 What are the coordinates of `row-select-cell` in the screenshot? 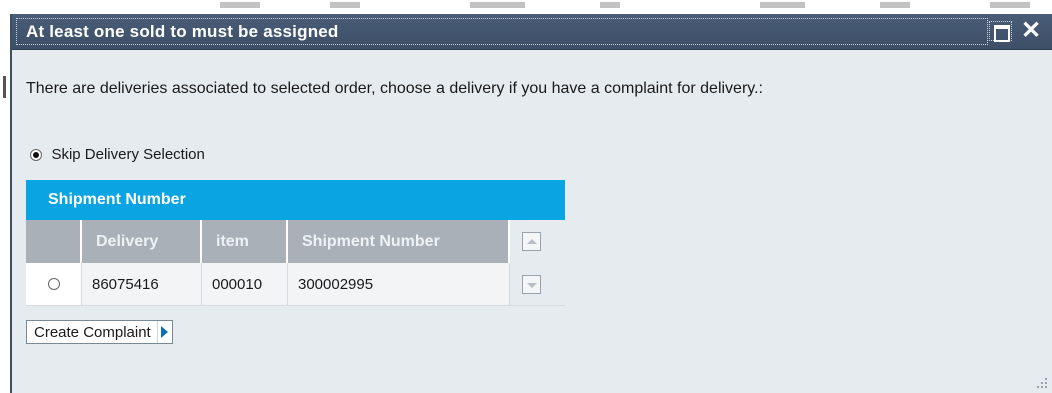 It's located at (54, 284).